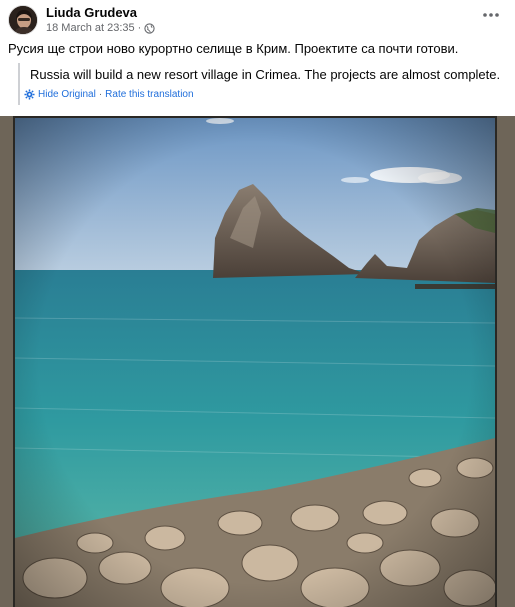  I want to click on translation-links: Hide Original · Rate this translation, so click(109, 94).